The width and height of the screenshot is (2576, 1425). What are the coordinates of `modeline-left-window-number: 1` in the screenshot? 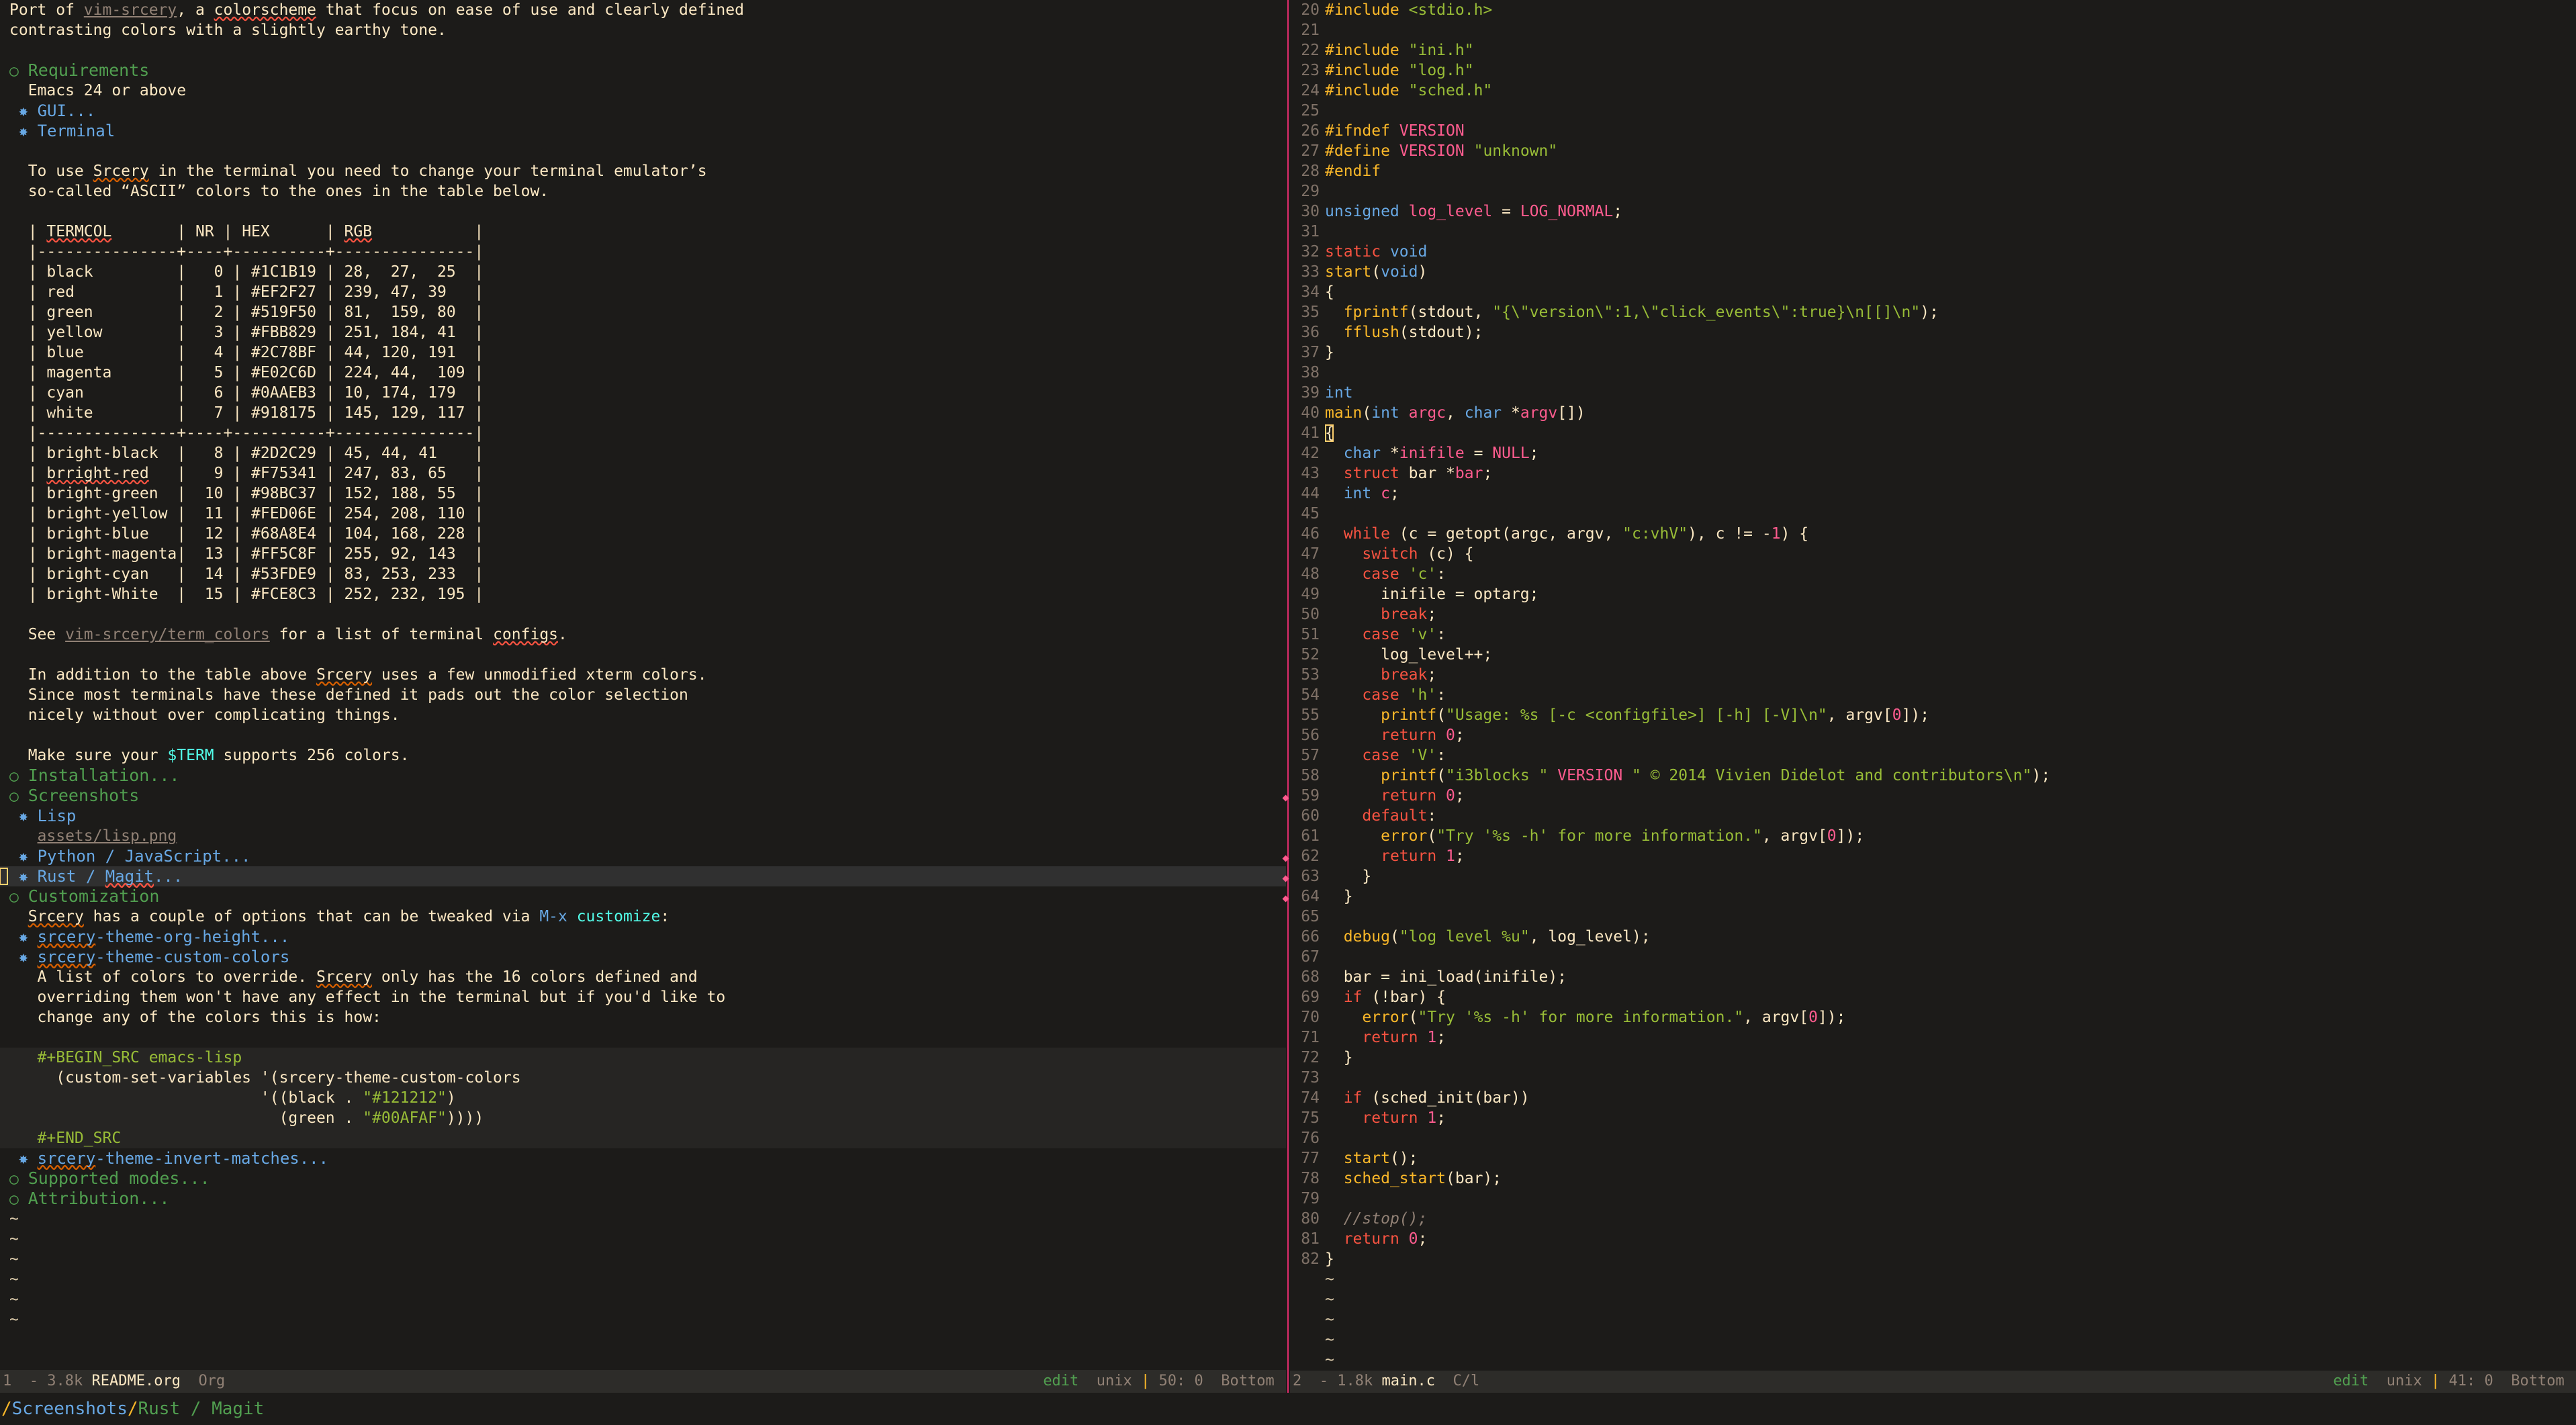 It's located at (7, 1381).